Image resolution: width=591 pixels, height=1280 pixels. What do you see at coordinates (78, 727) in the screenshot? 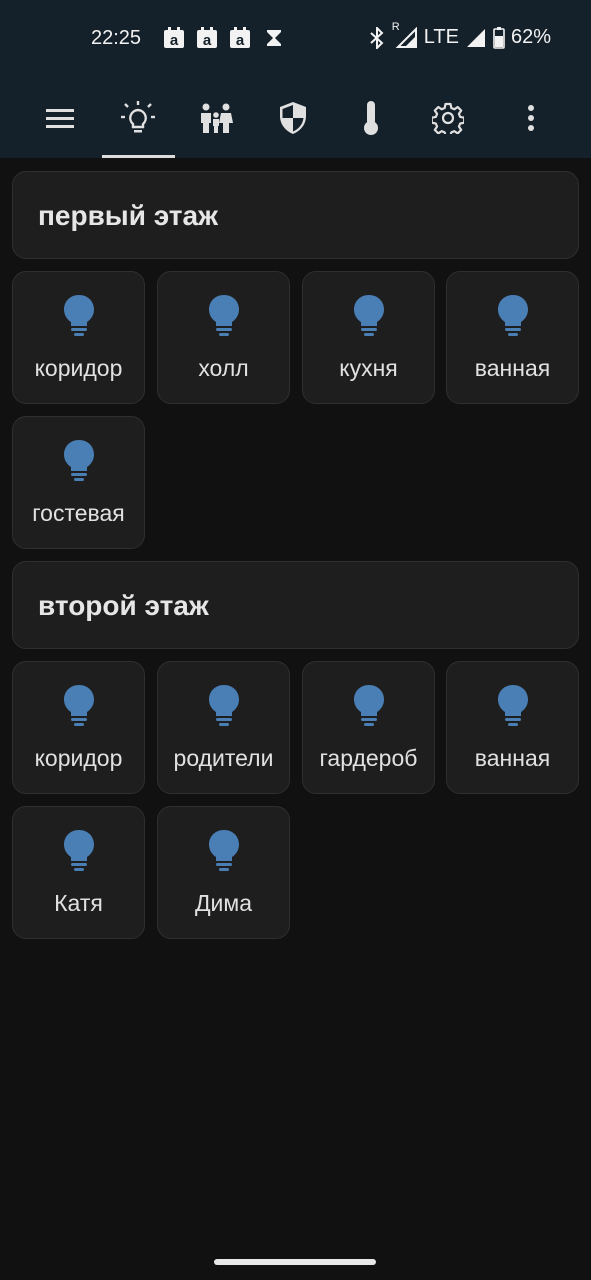
I see `room-tile-corridor-2: коридор` at bounding box center [78, 727].